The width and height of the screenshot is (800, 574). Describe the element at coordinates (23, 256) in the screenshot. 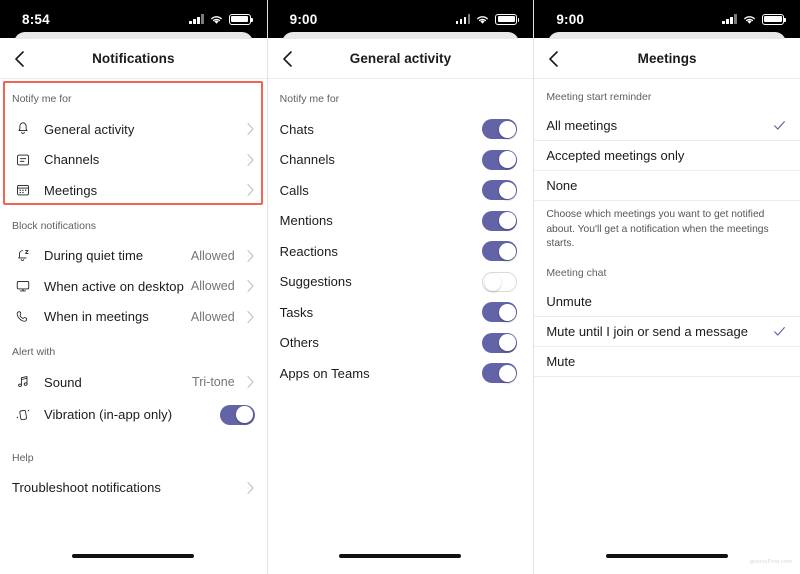

I see `quiet-time-icon` at that location.